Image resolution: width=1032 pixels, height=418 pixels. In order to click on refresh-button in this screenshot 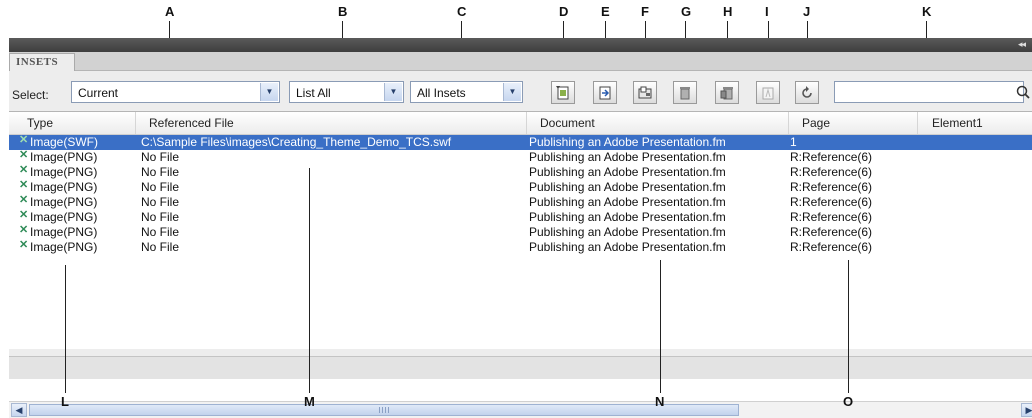, I will do `click(807, 92)`.